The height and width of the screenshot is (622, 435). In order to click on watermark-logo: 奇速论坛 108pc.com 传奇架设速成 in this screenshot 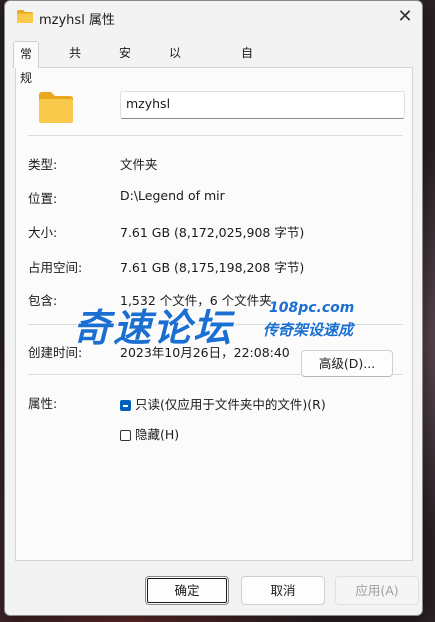, I will do `click(223, 323)`.